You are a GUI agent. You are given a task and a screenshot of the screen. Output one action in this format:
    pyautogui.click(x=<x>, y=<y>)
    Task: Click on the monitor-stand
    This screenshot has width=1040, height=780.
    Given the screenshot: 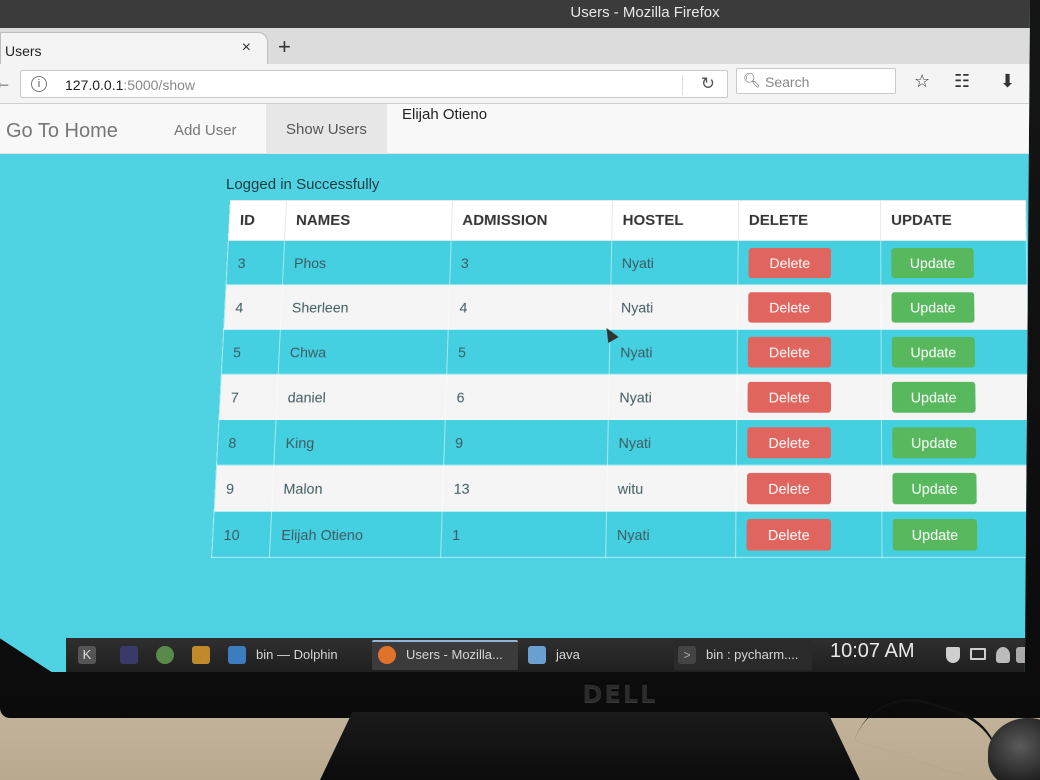 What is the action you would take?
    pyautogui.click(x=590, y=746)
    